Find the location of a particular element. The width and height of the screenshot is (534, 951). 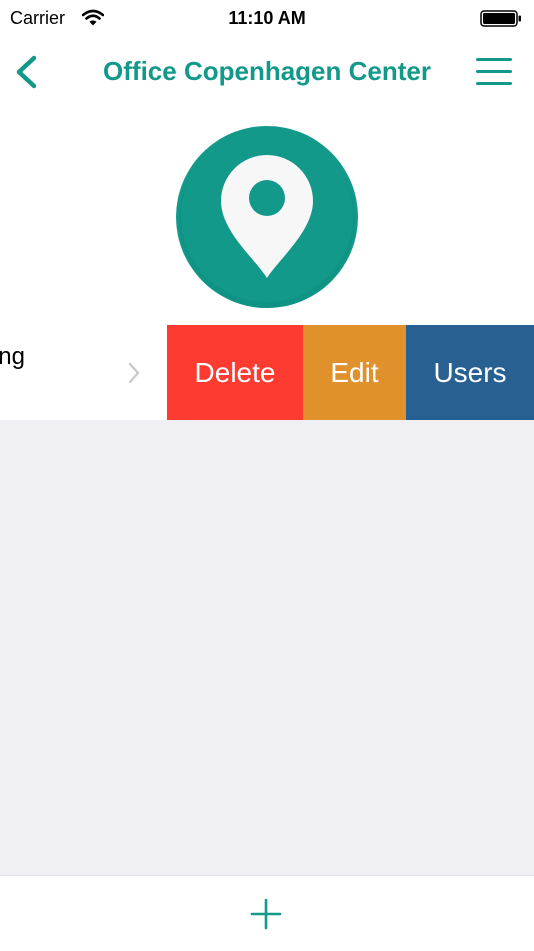

hamburger-menu-icon is located at coordinates (494, 71).